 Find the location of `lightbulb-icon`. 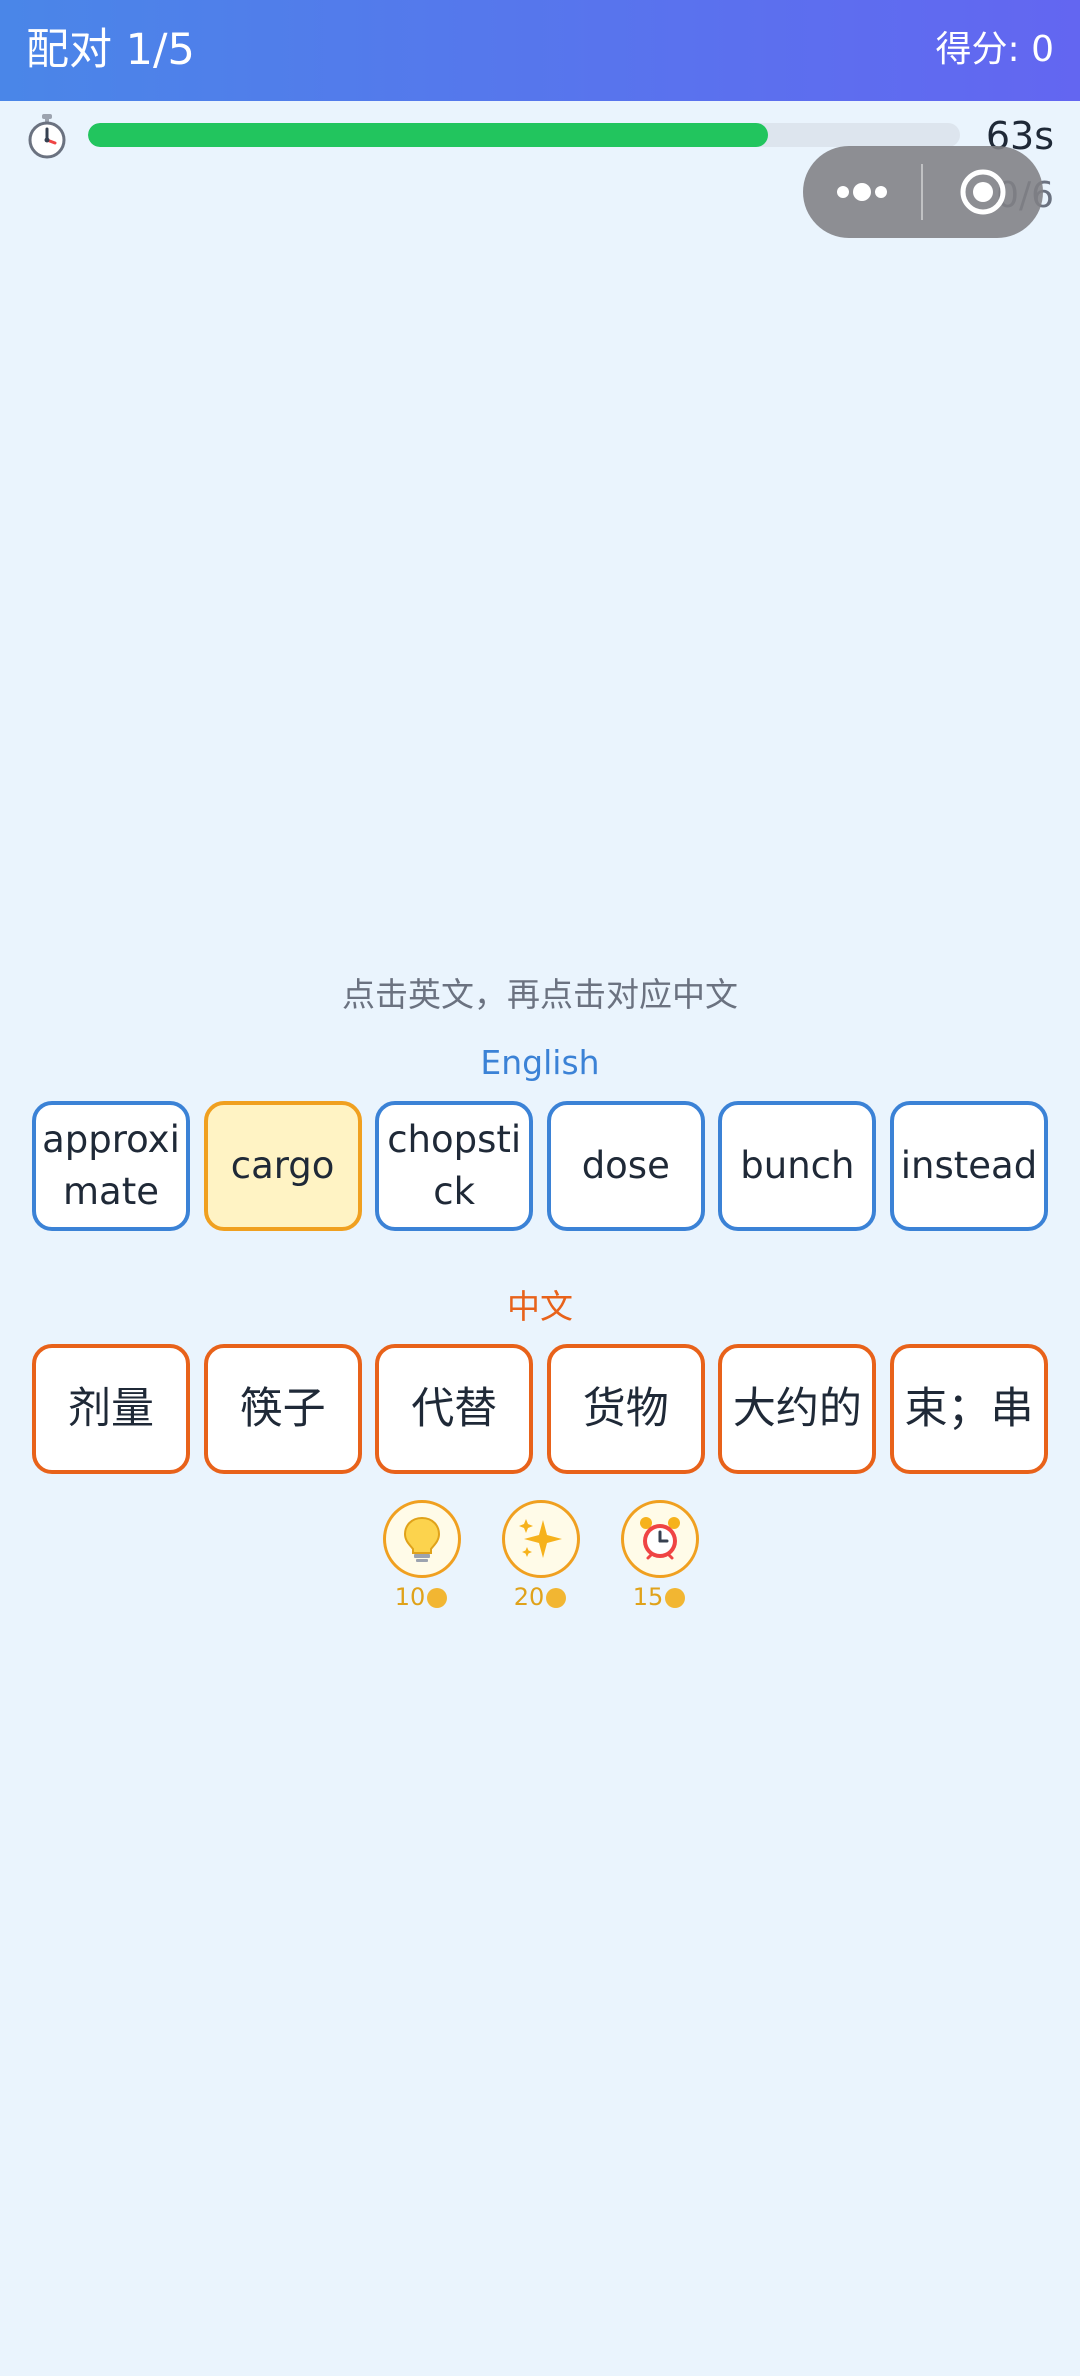

lightbulb-icon is located at coordinates (422, 1539).